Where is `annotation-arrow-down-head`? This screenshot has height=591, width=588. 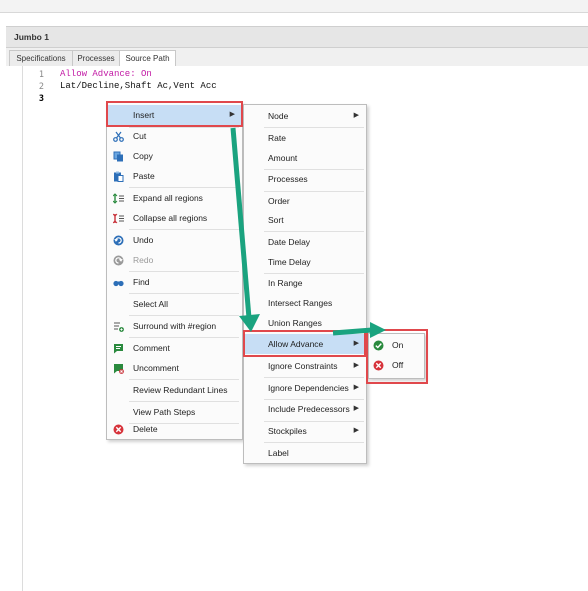
annotation-arrow-down-head is located at coordinates (249, 323).